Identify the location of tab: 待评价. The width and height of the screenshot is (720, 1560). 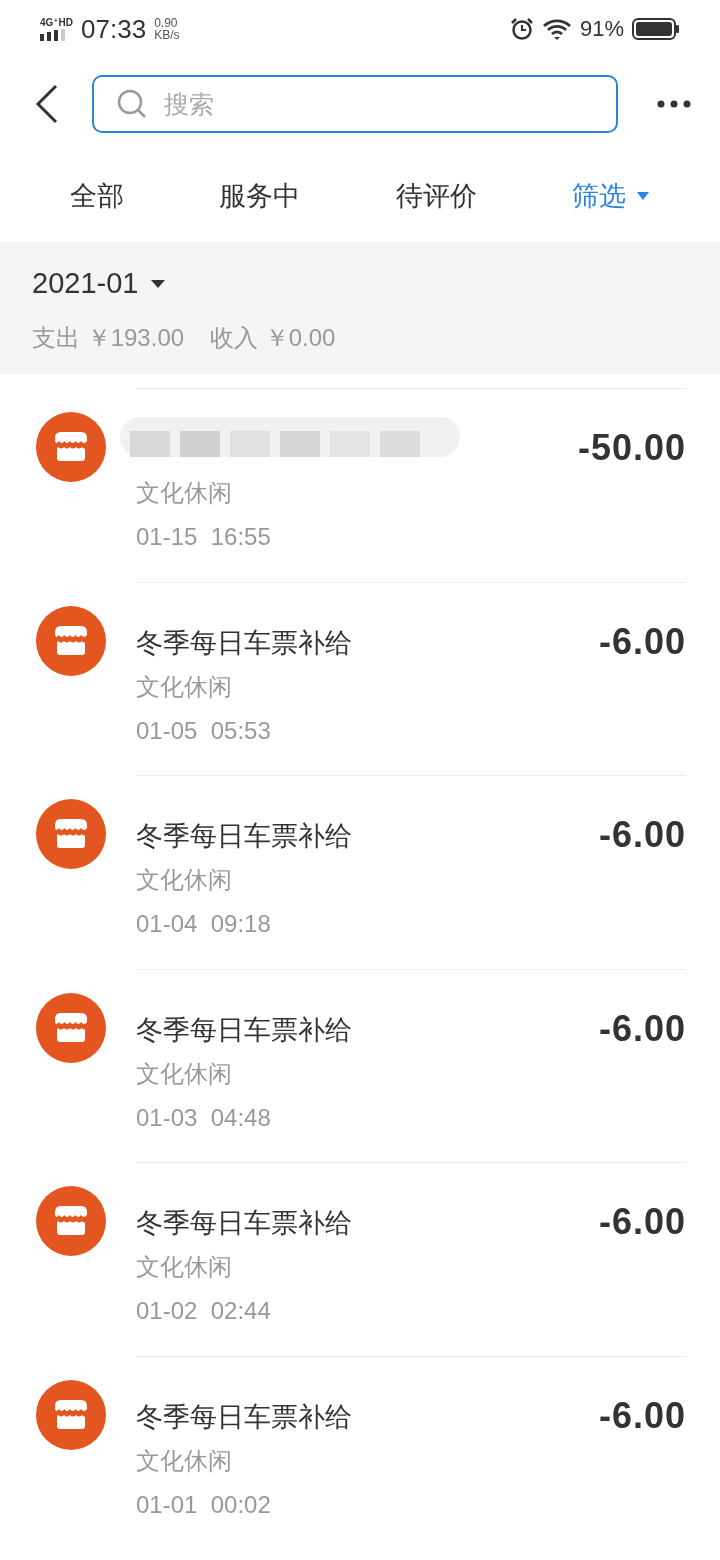
(436, 196).